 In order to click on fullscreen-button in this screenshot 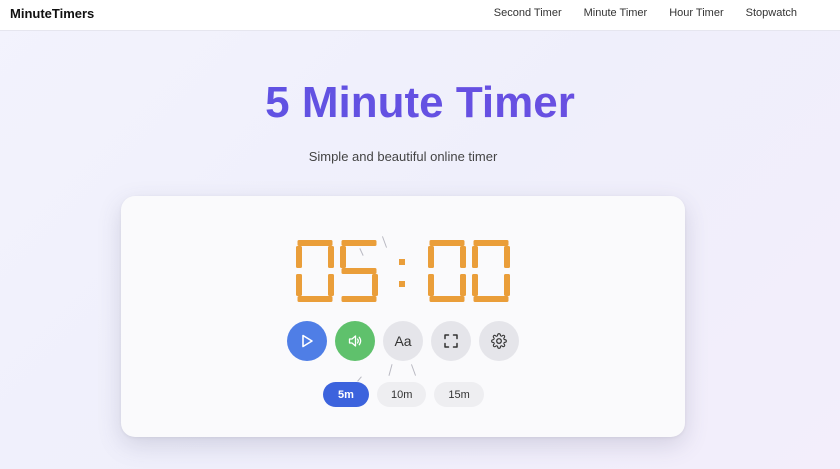, I will do `click(451, 341)`.